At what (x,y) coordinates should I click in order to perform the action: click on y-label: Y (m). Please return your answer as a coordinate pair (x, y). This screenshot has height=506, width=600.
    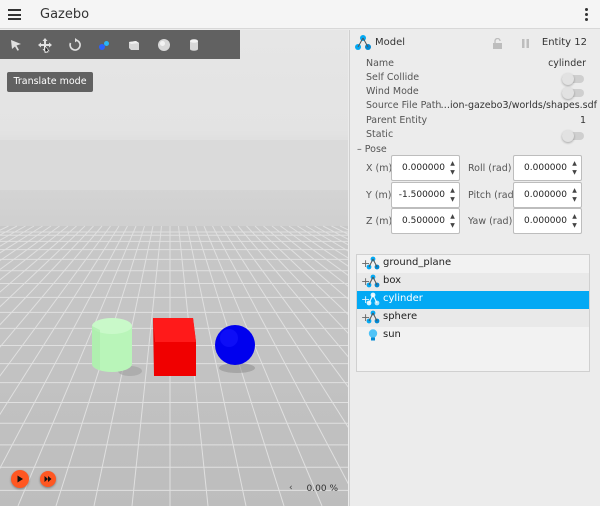
    Looking at the image, I should click on (379, 195).